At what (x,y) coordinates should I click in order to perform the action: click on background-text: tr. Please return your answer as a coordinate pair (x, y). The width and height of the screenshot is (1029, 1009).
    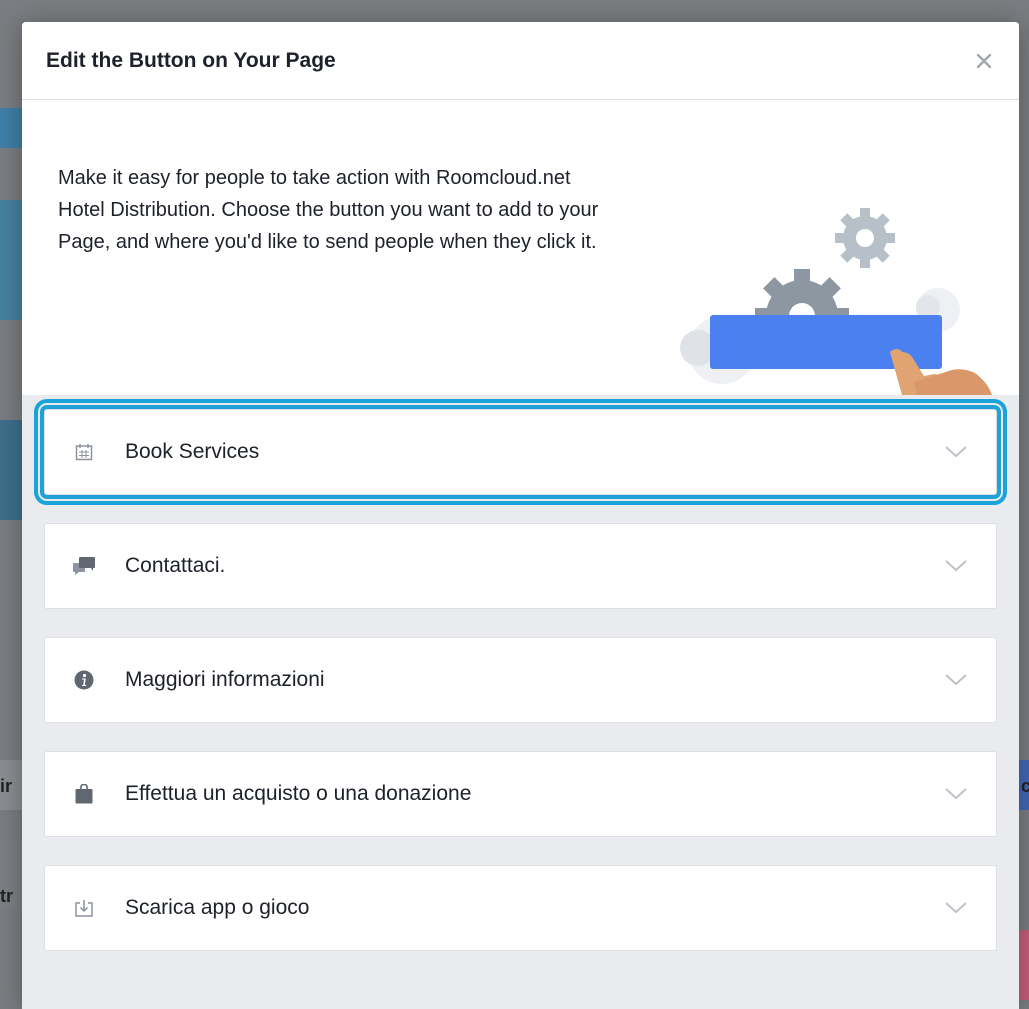
    Looking at the image, I should click on (6, 896).